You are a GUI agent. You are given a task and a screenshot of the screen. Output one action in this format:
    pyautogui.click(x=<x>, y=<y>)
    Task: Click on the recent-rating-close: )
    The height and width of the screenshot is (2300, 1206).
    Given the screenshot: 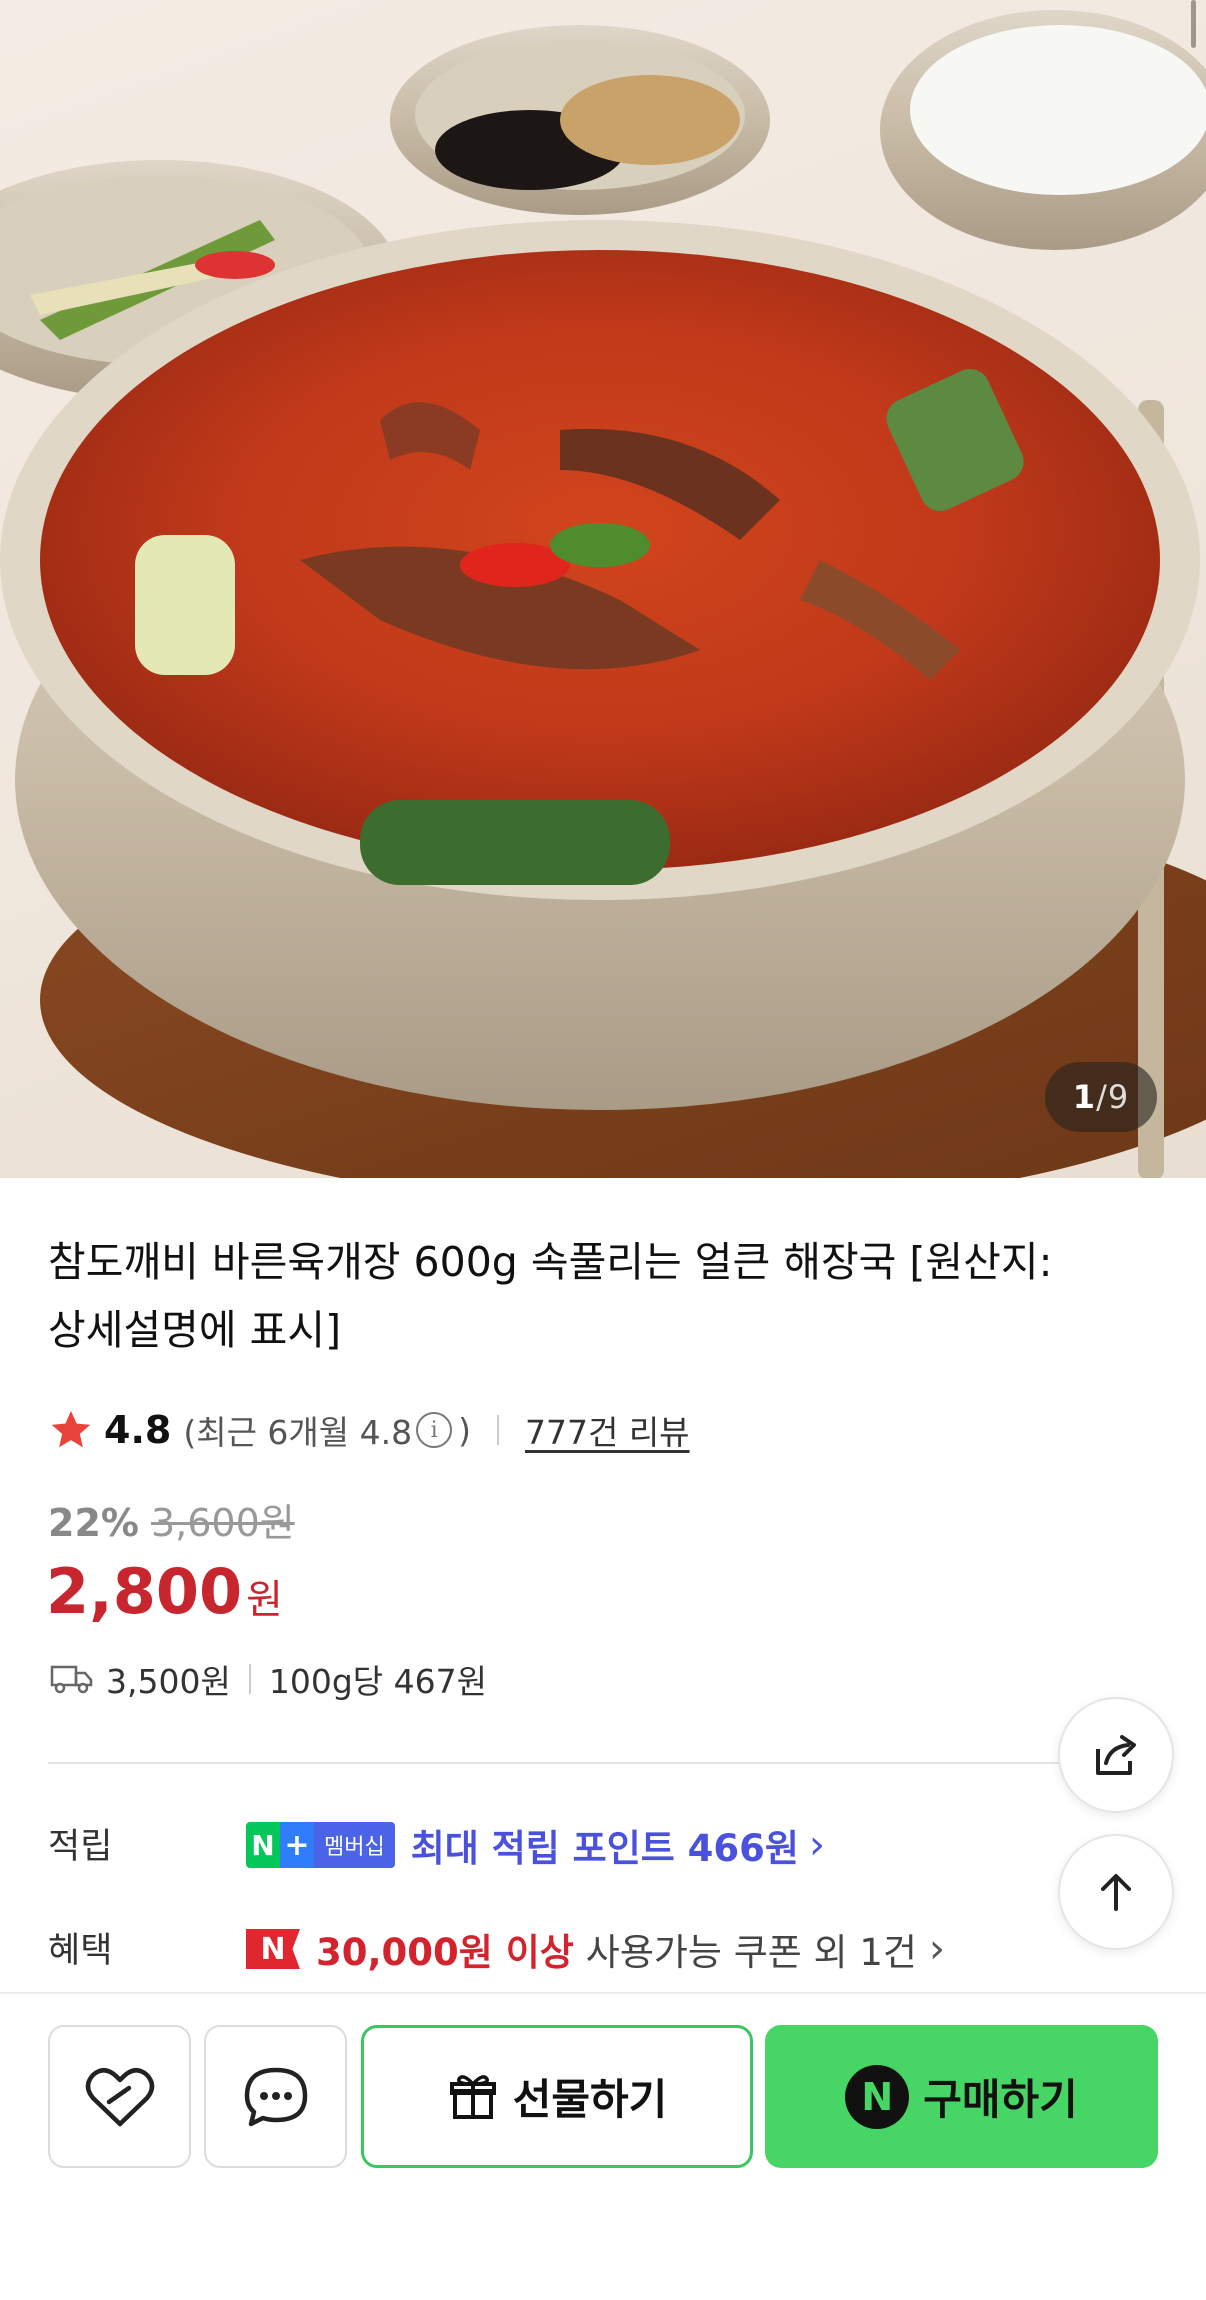 What is the action you would take?
    pyautogui.click(x=464, y=1430)
    